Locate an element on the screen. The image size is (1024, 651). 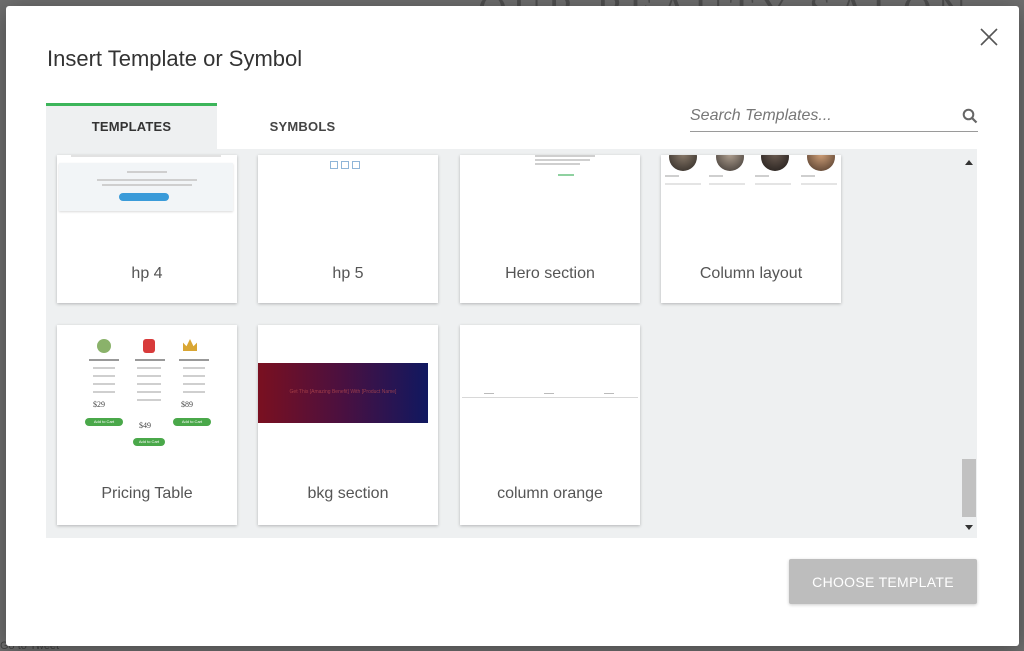
search-icon is located at coordinates (970, 116).